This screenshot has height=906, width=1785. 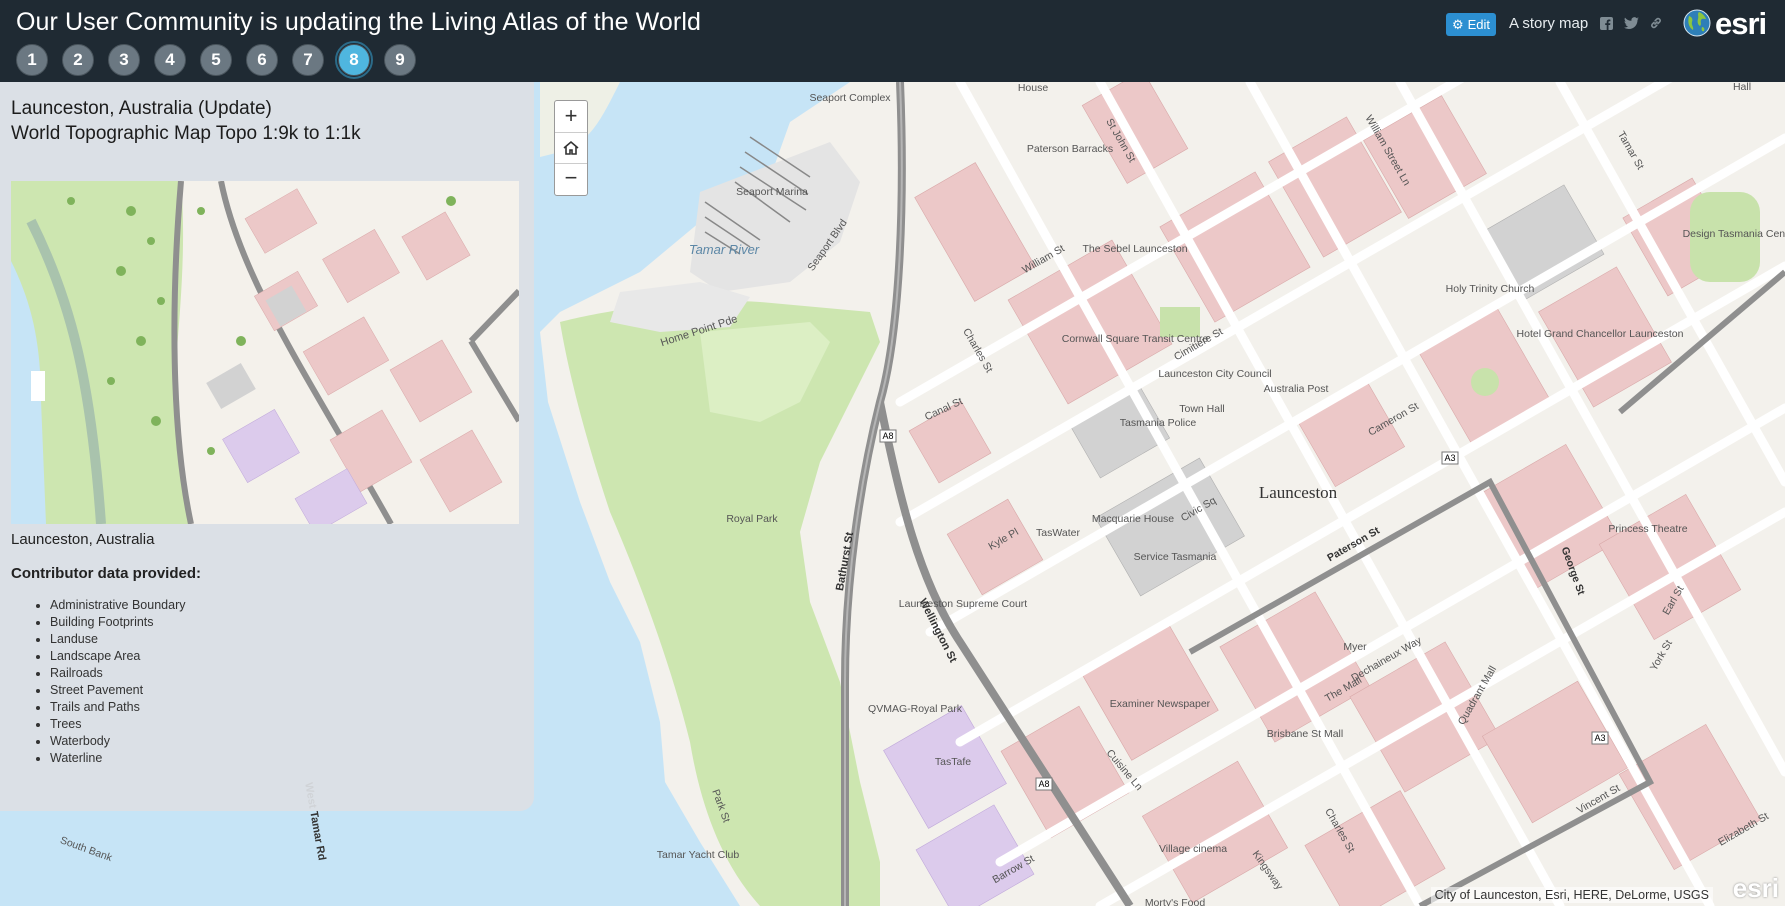 What do you see at coordinates (1193, 849) in the screenshot?
I see `svg-text: Village cinema` at bounding box center [1193, 849].